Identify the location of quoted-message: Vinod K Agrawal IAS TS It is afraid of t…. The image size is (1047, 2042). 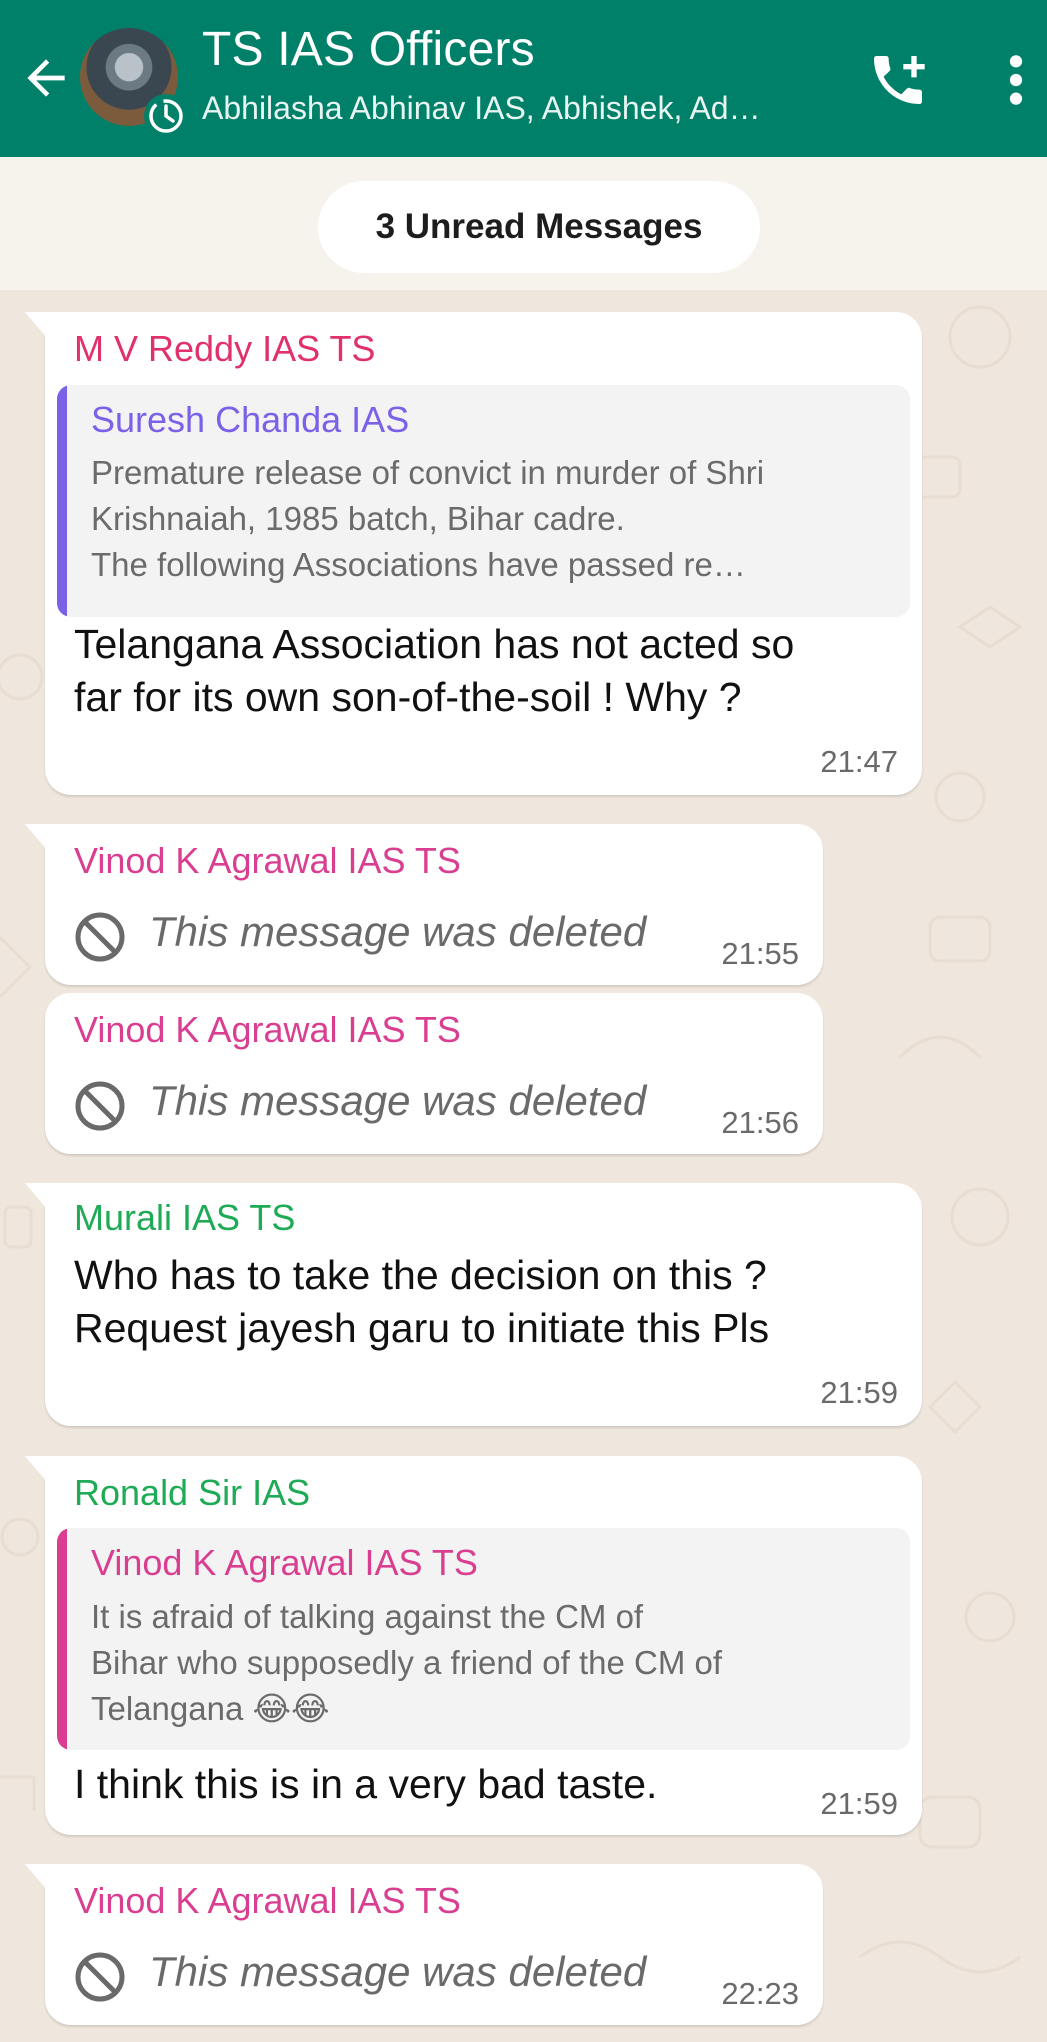
(483, 1639).